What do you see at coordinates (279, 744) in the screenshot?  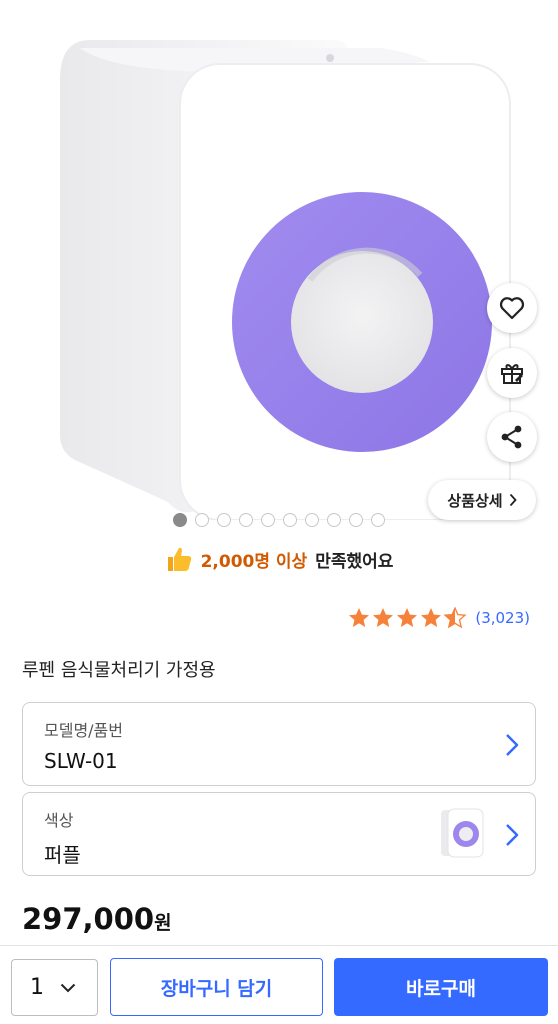 I see `model-option-selector: 모델명/품번 SLW-01` at bounding box center [279, 744].